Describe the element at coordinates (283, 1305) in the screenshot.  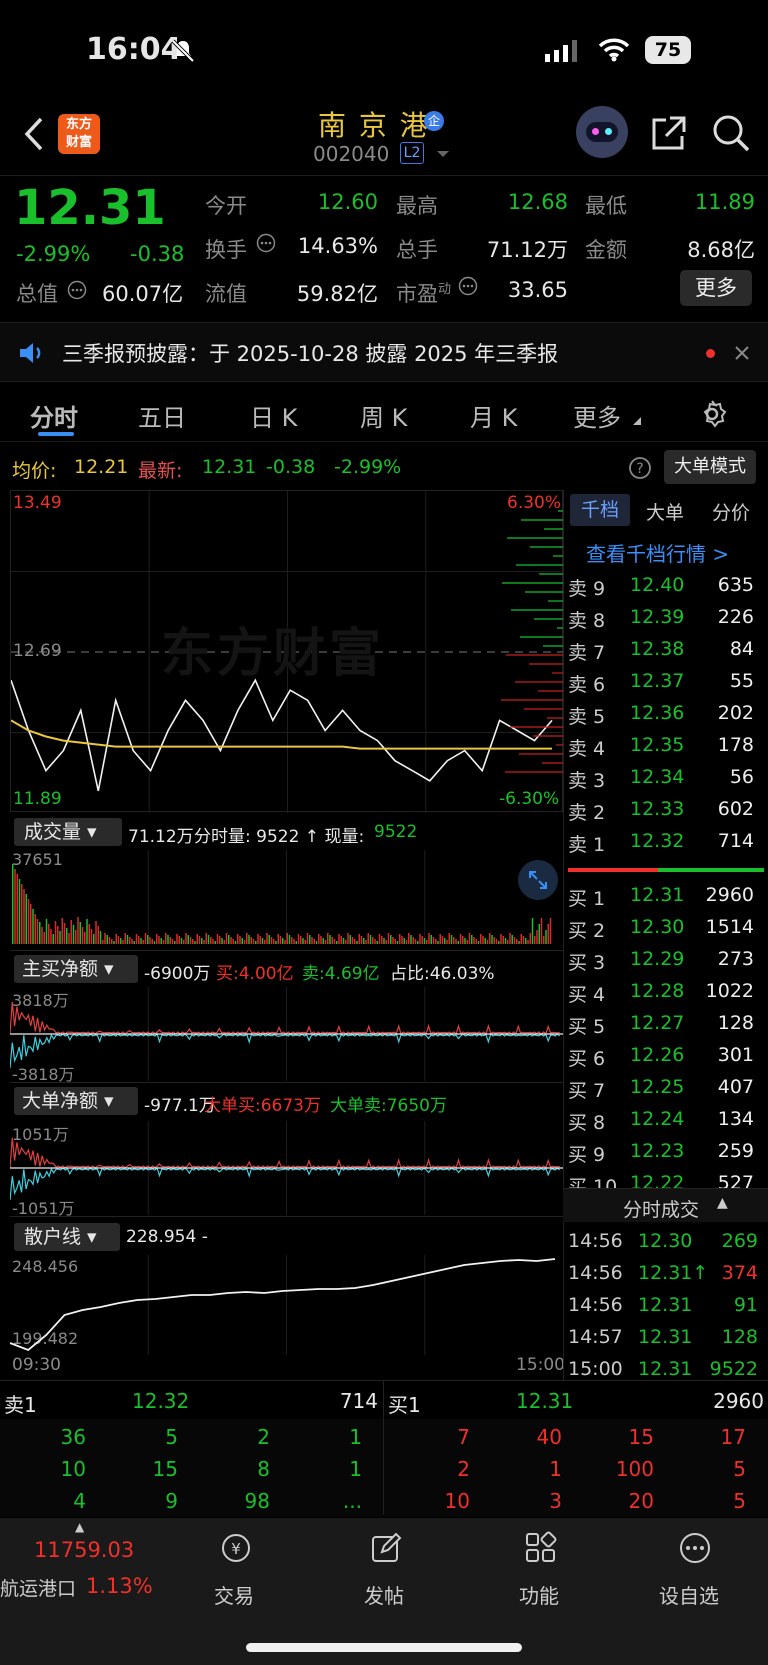
I see `retail-line` at that location.